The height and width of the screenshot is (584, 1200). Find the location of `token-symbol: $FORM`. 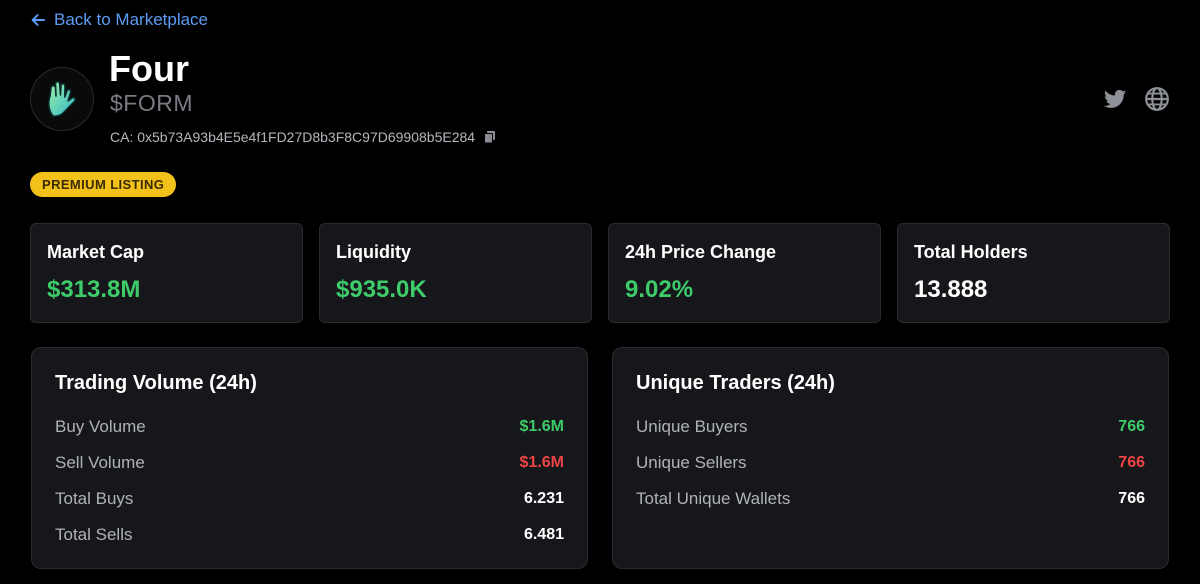

token-symbol: $FORM is located at coordinates (151, 103).